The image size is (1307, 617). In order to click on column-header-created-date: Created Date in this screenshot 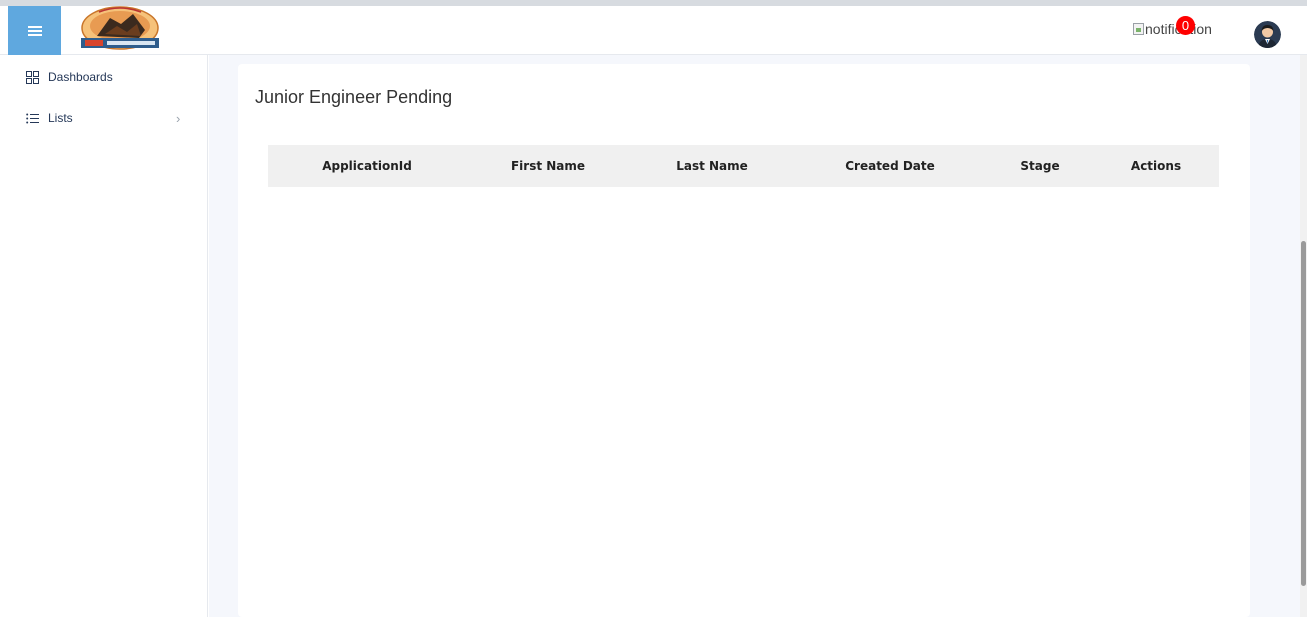, I will do `click(890, 166)`.